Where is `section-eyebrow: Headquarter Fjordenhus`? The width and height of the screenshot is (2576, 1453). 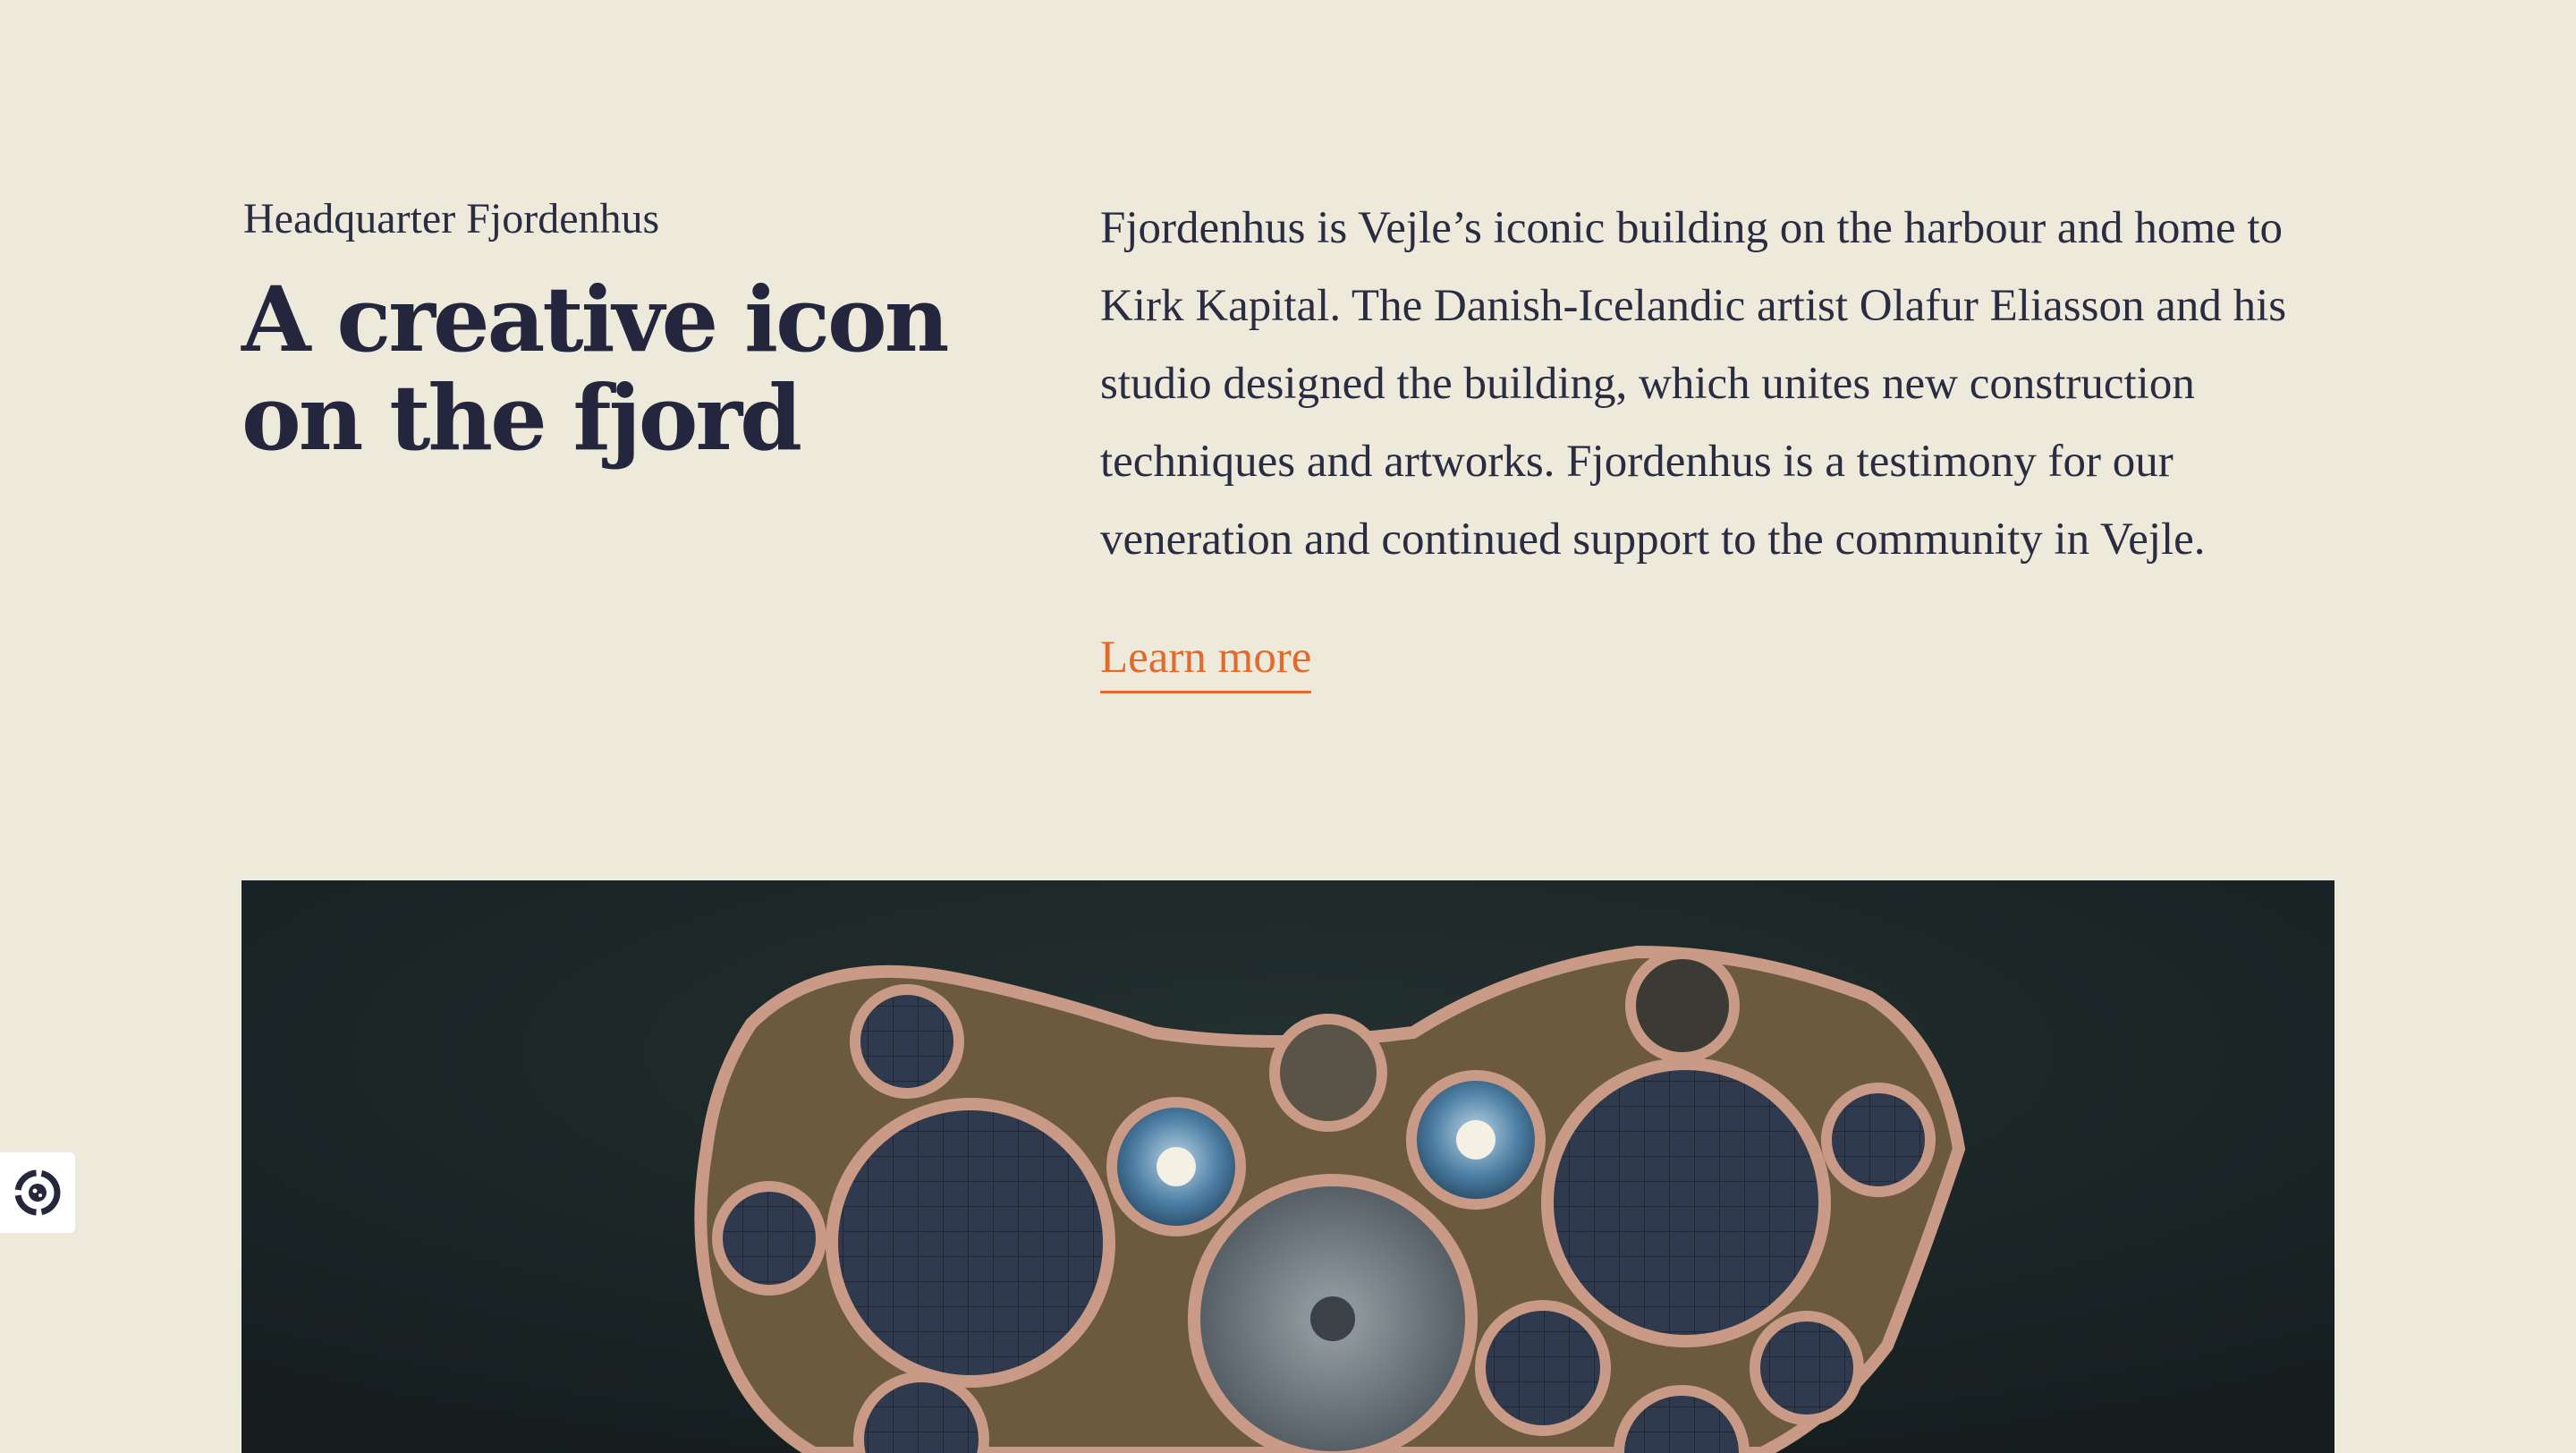 section-eyebrow: Headquarter Fjordenhus is located at coordinates (451, 218).